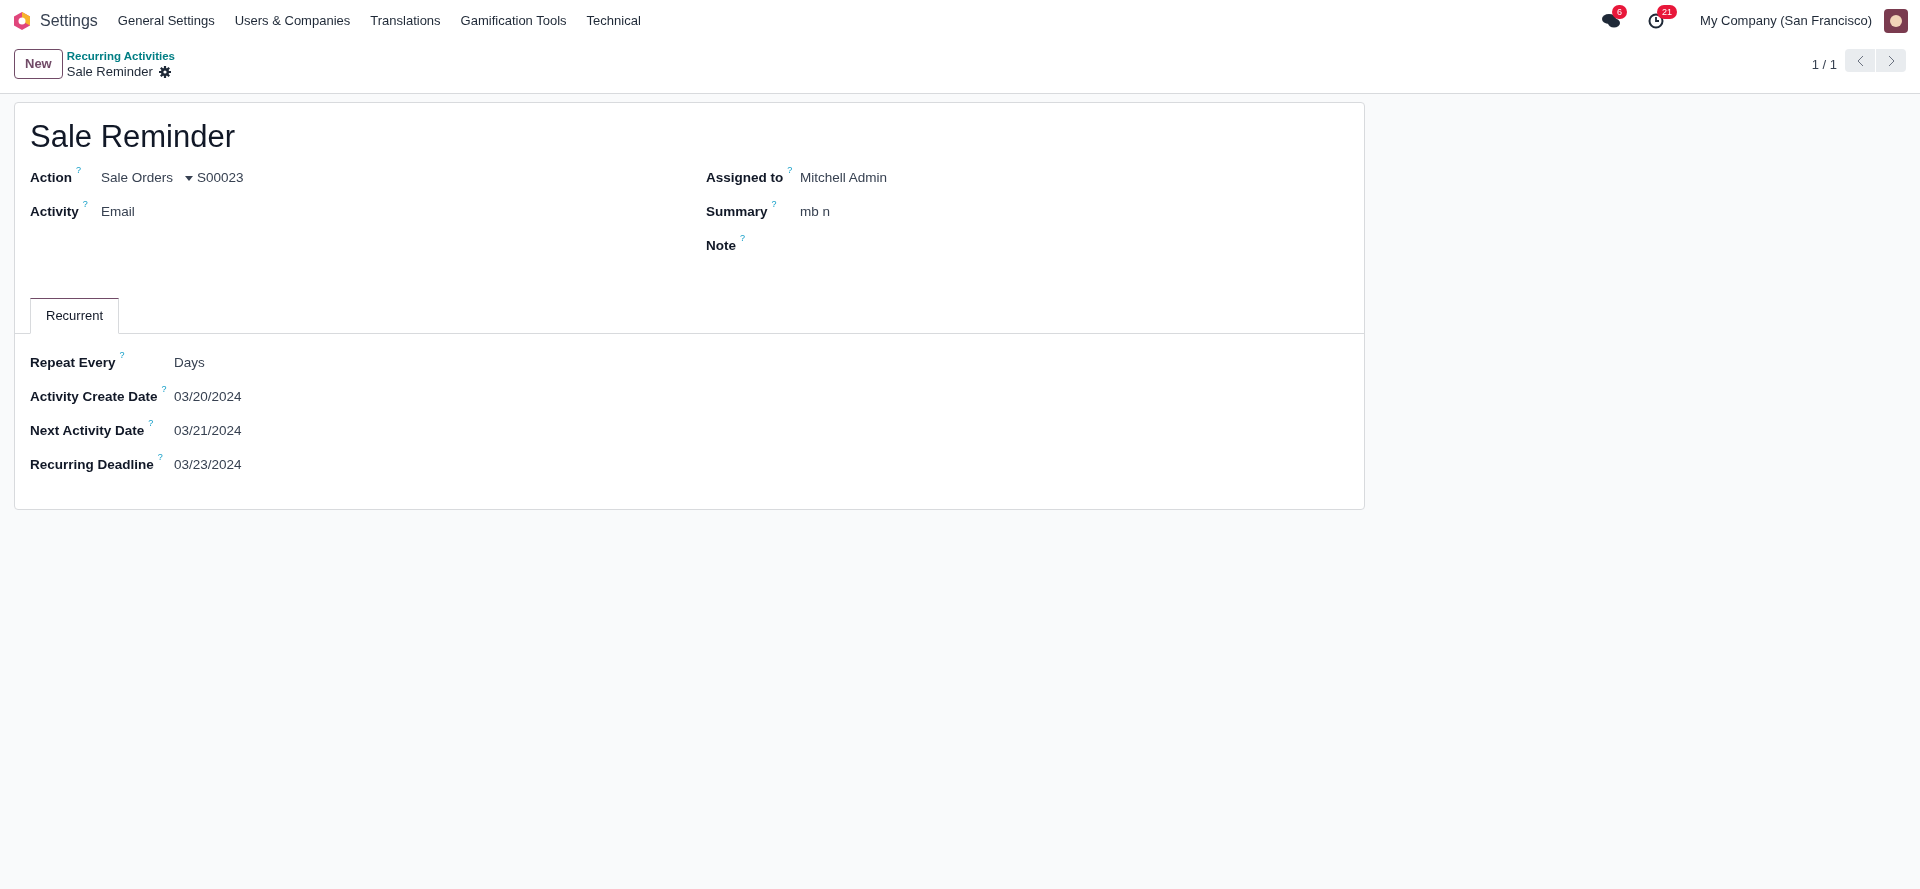  I want to click on user-avatar, so click(1896, 20).